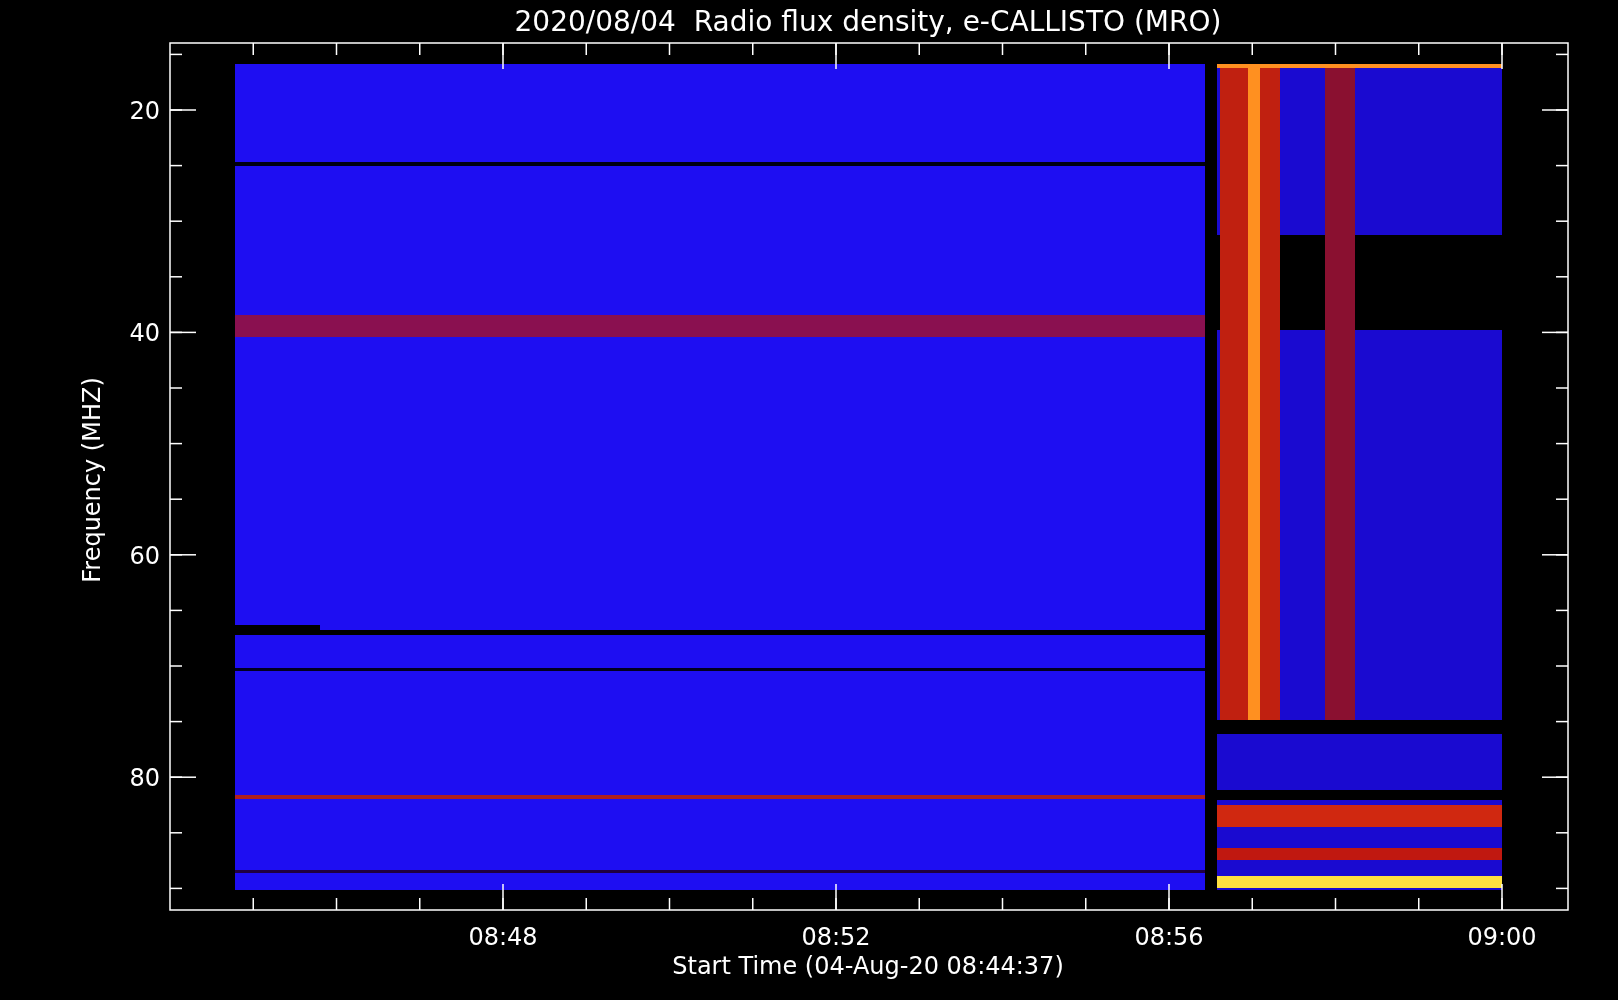 The width and height of the screenshot is (1618, 1000). I want to click on y-tick-label: 20, so click(144, 111).